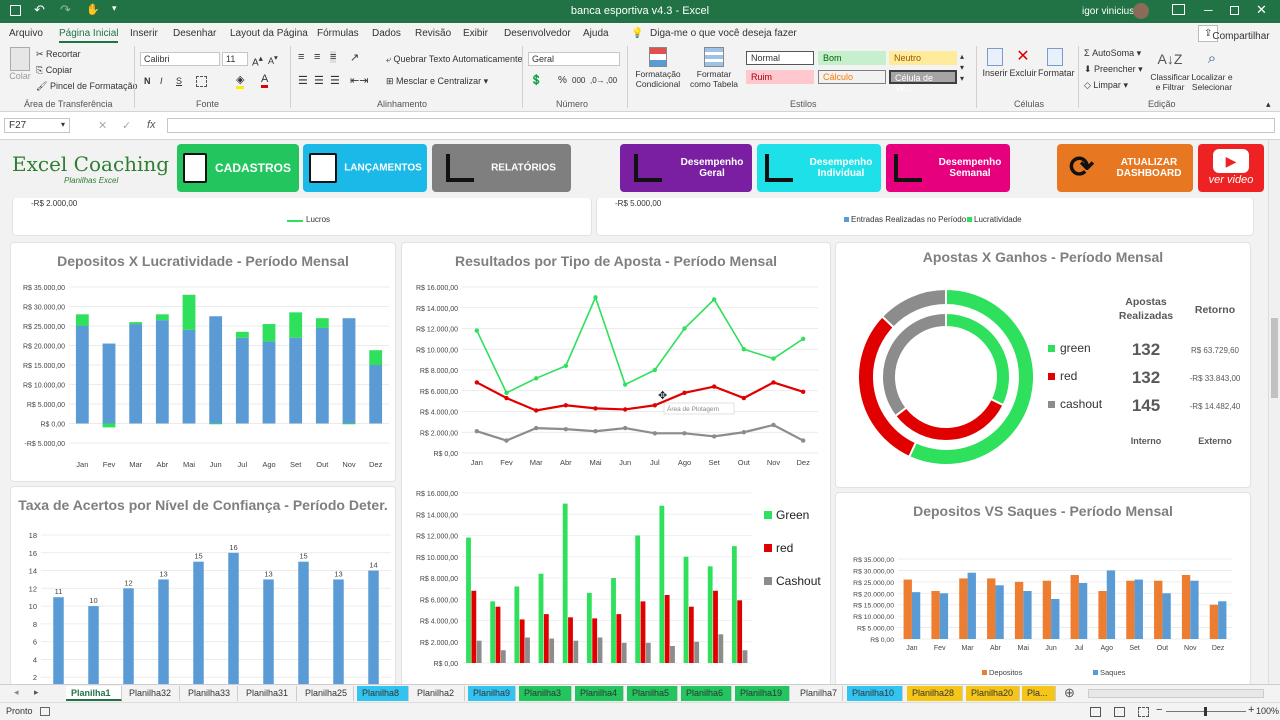 The width and height of the screenshot is (1280, 720). What do you see at coordinates (721, 125) in the screenshot?
I see `formula-input` at bounding box center [721, 125].